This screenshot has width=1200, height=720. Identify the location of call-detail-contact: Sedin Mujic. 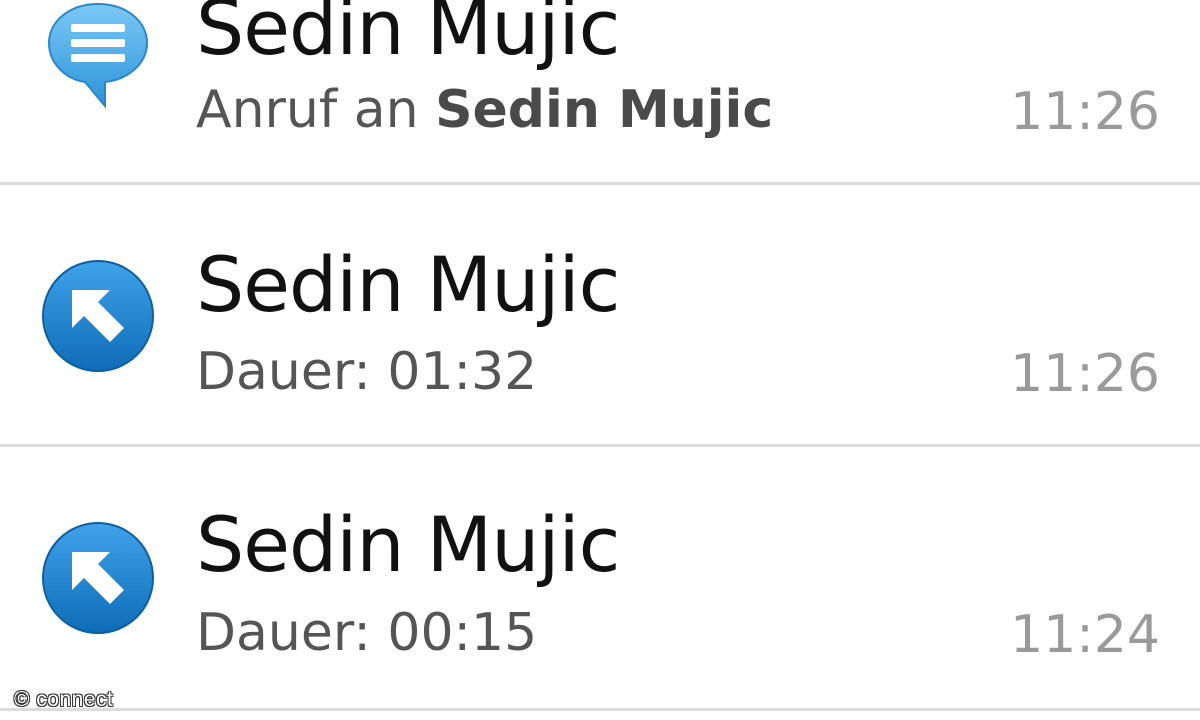
(604, 110).